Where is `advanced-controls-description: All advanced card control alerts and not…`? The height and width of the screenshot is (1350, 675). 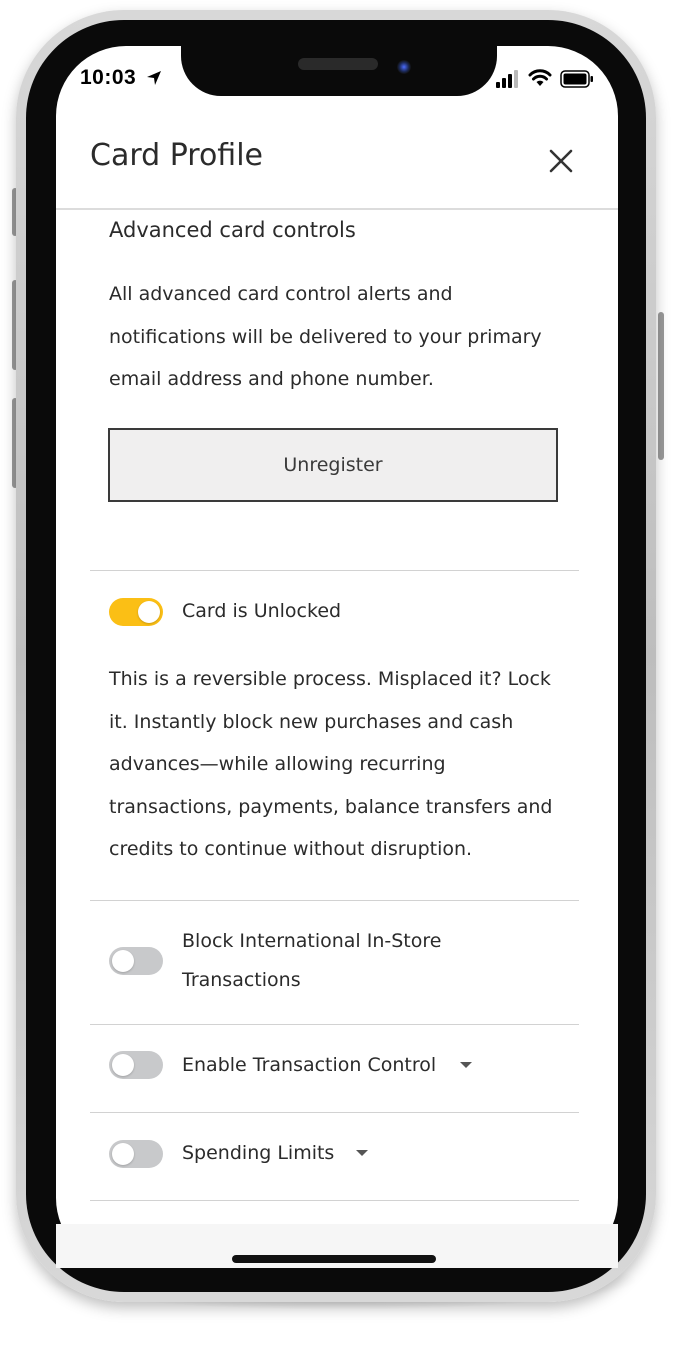
advanced-controls-description: All advanced card control alerts and not… is located at coordinates (325, 336).